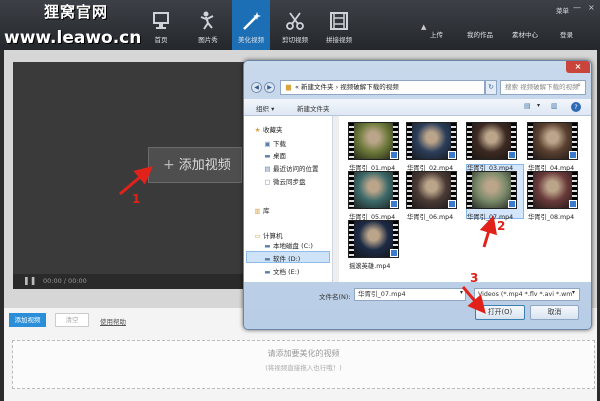 The height and width of the screenshot is (401, 600). I want to click on refresh-button: ↻, so click(491, 87).